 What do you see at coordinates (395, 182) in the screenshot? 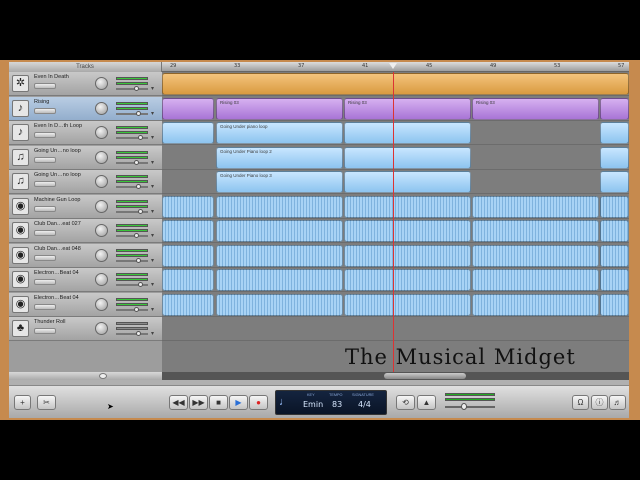
I see `track-lane: Going Under Piano loop 3` at bounding box center [395, 182].